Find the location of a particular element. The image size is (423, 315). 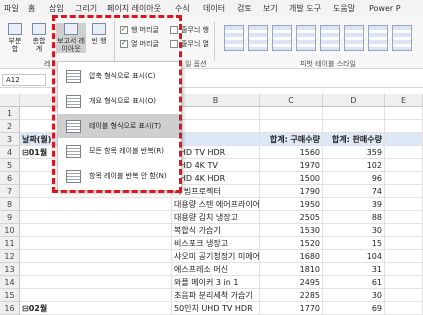

blank-rows-button: 빈 행 is located at coordinates (99, 34).